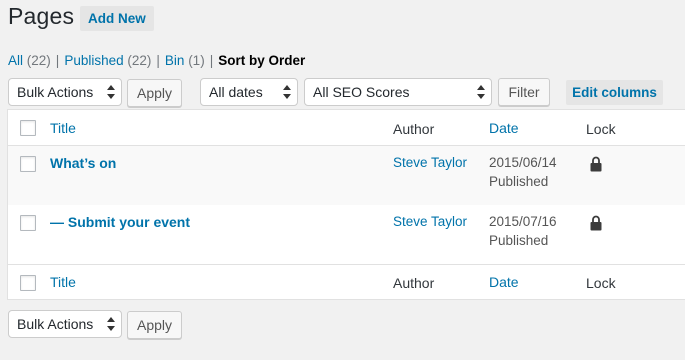 This screenshot has height=360, width=685. Describe the element at coordinates (154, 93) in the screenshot. I see `apply-button: Apply` at that location.